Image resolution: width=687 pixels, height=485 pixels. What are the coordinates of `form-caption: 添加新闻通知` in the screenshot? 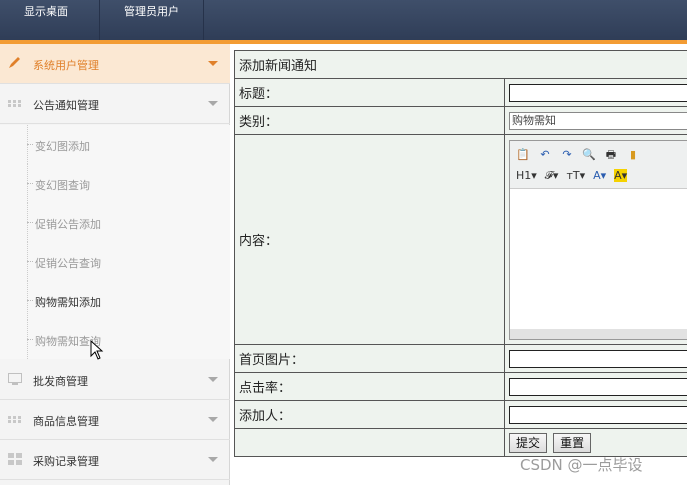 It's located at (460, 64).